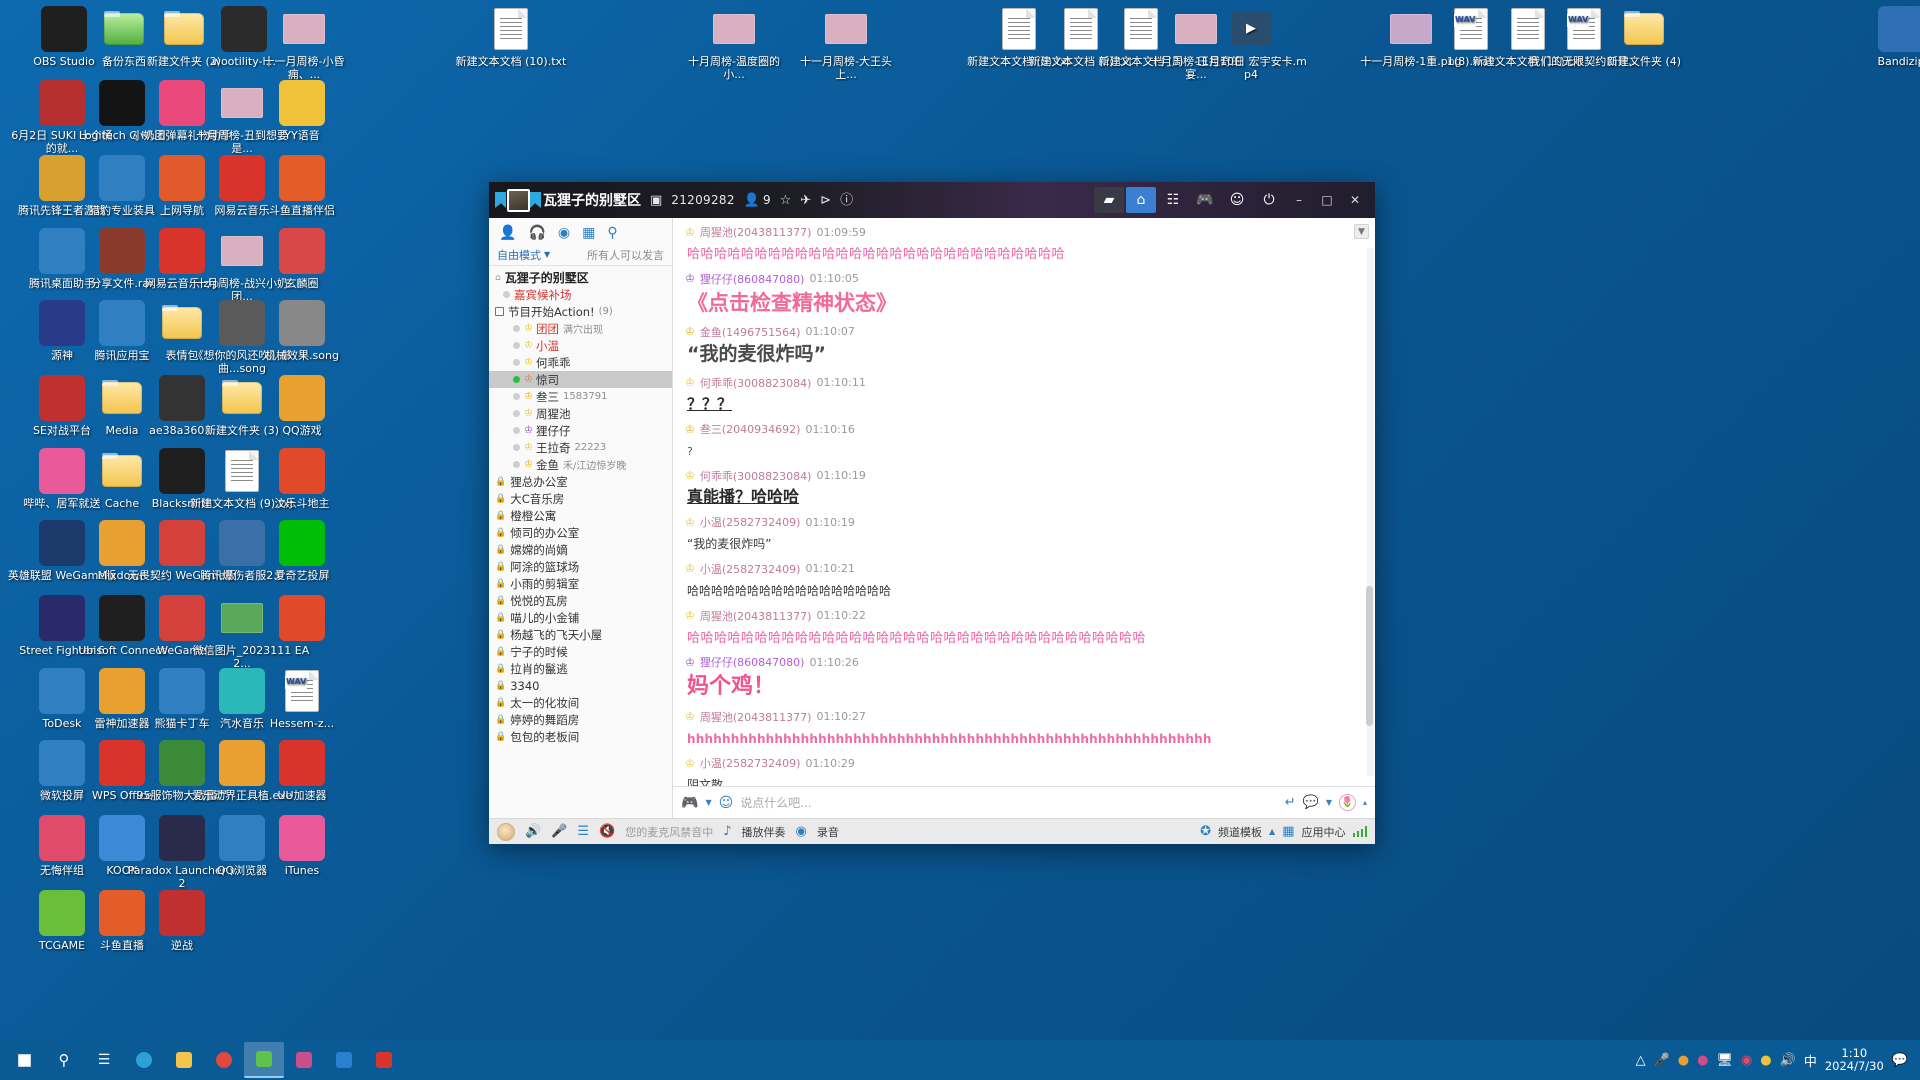  Describe the element at coordinates (302, 551) in the screenshot. I see `desktop-icon: 爱奇艺投屏` at that location.